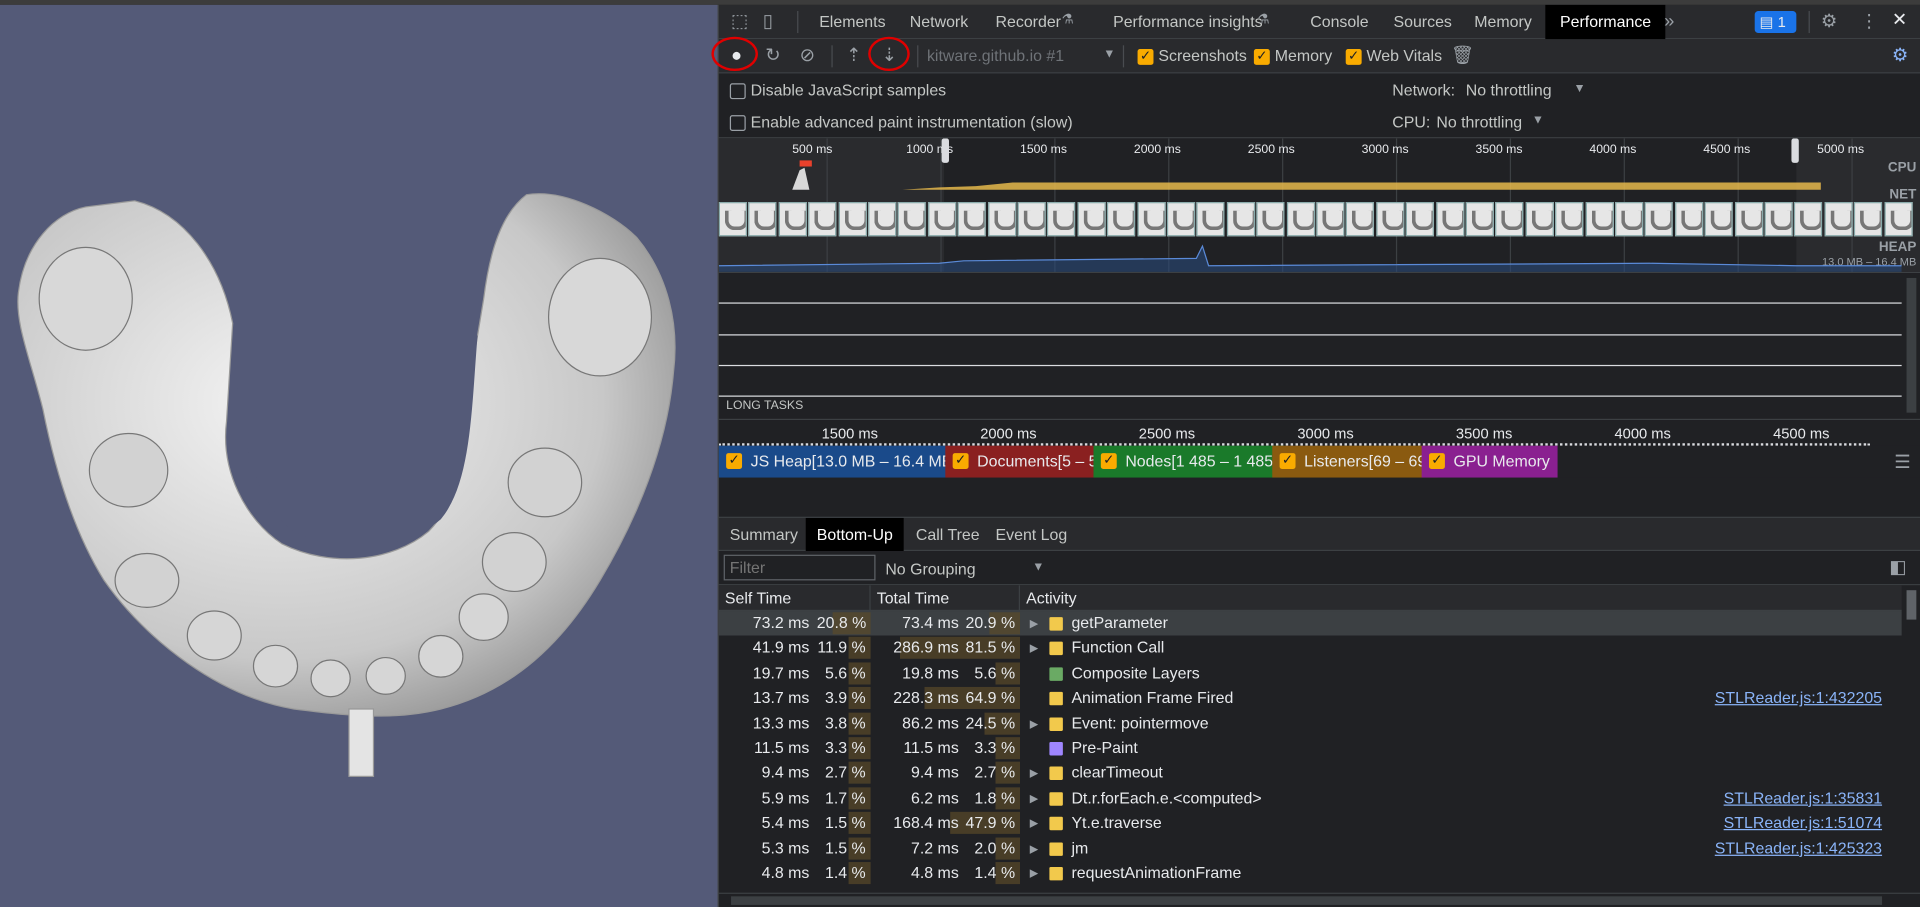 The height and width of the screenshot is (907, 1920). Describe the element at coordinates (739, 21) in the screenshot. I see `inspect-icon: ⬚` at that location.